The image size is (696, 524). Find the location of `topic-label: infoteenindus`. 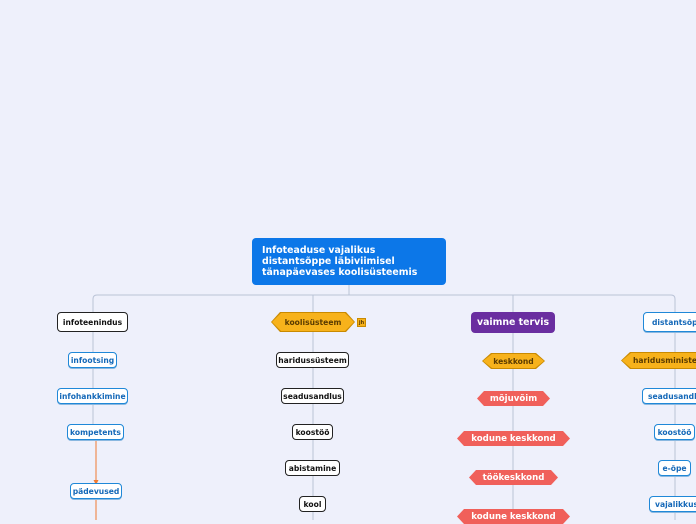

topic-label: infoteenindus is located at coordinates (92, 322).